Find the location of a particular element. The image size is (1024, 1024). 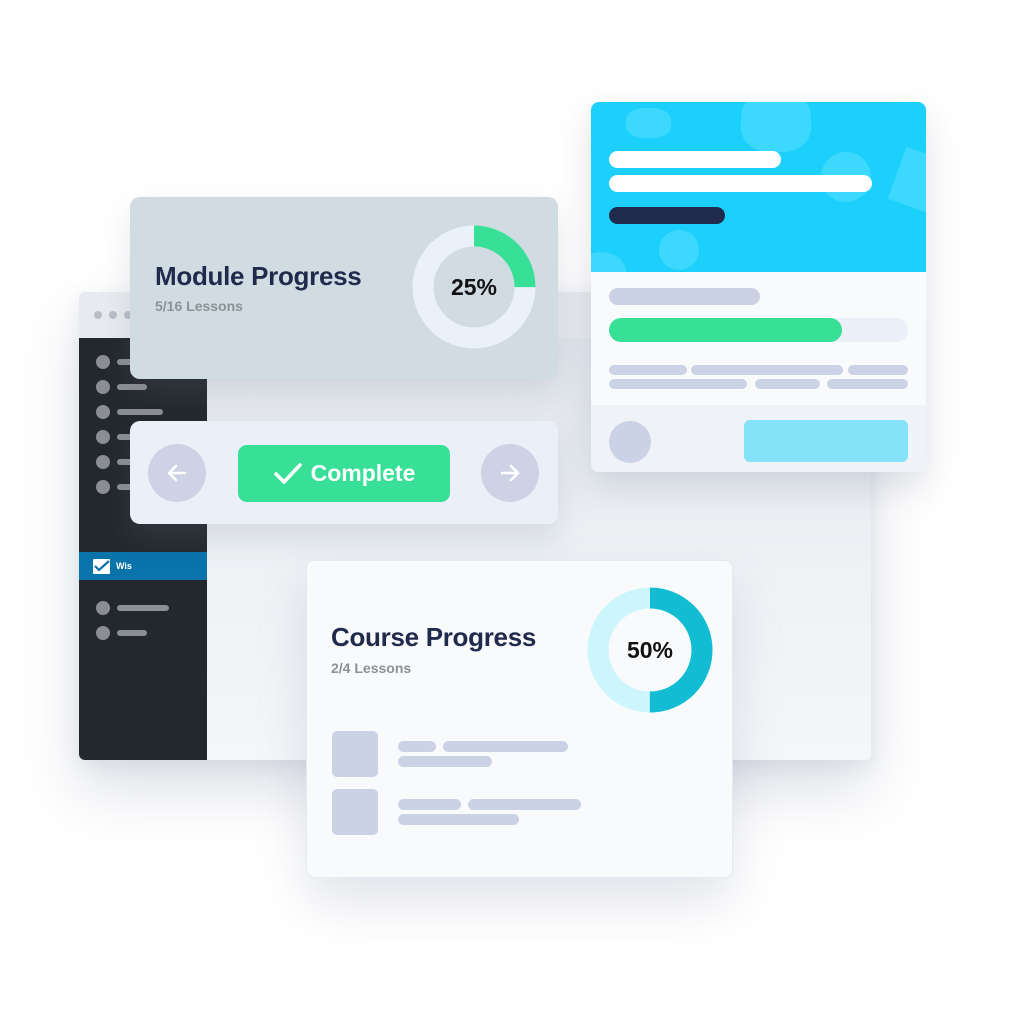

lesson-navigation-bar: Complete is located at coordinates (344, 472).